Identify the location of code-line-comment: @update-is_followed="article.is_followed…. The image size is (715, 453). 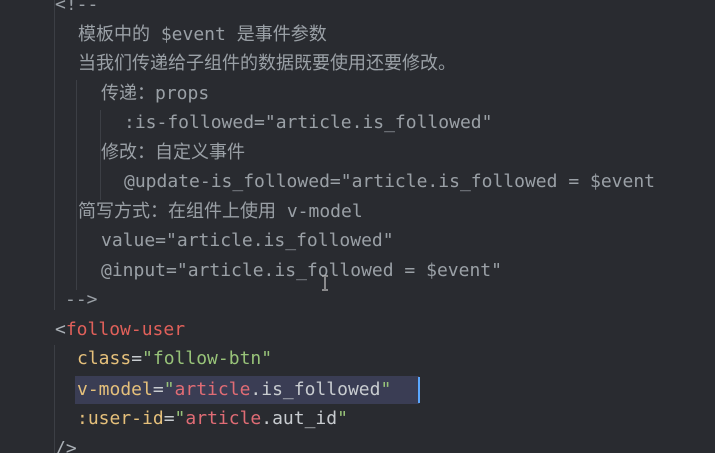
(390, 181).